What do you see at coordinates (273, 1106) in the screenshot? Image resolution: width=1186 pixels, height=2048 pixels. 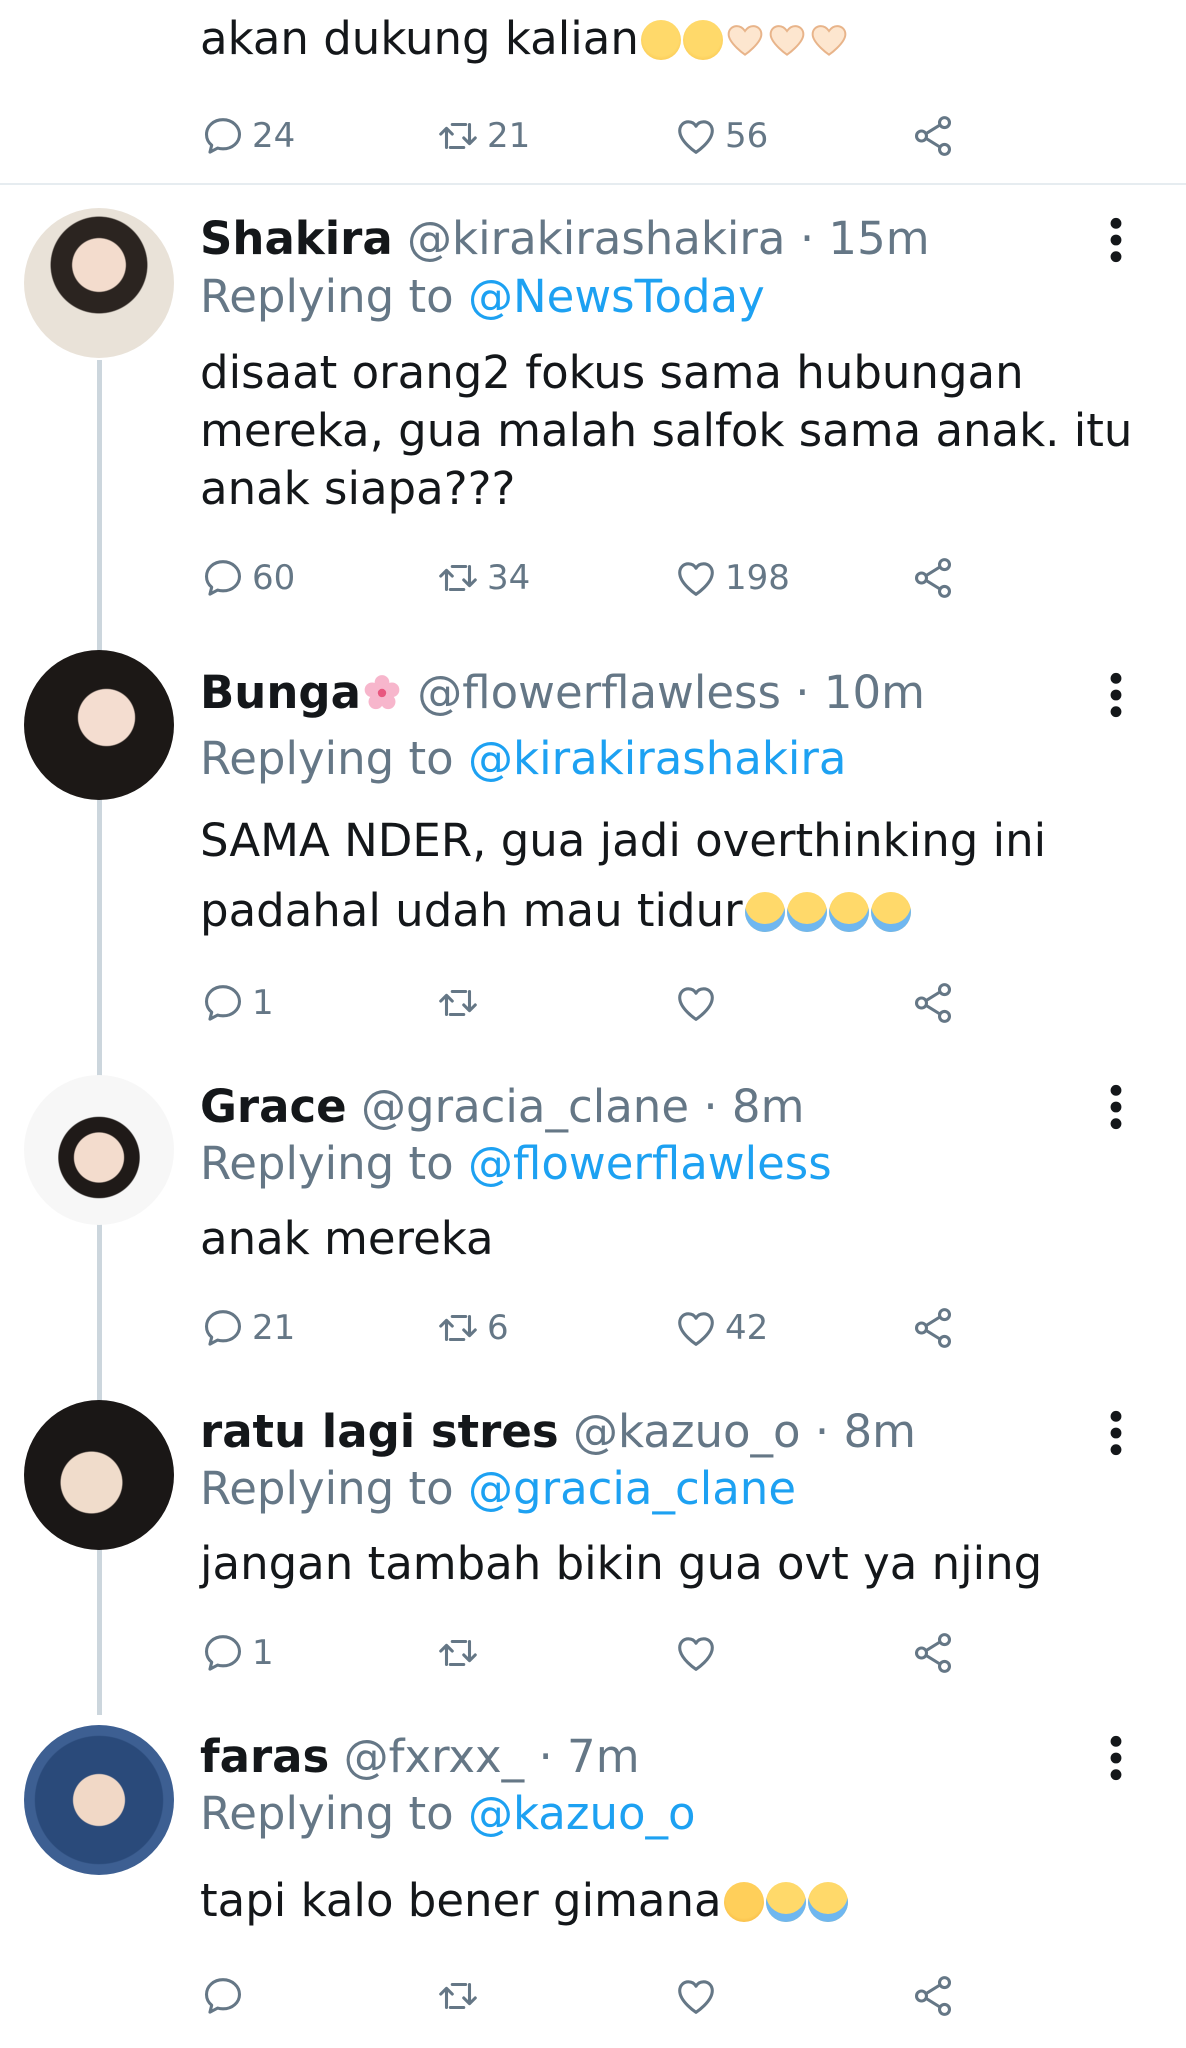 I see `display-name: Grace` at bounding box center [273, 1106].